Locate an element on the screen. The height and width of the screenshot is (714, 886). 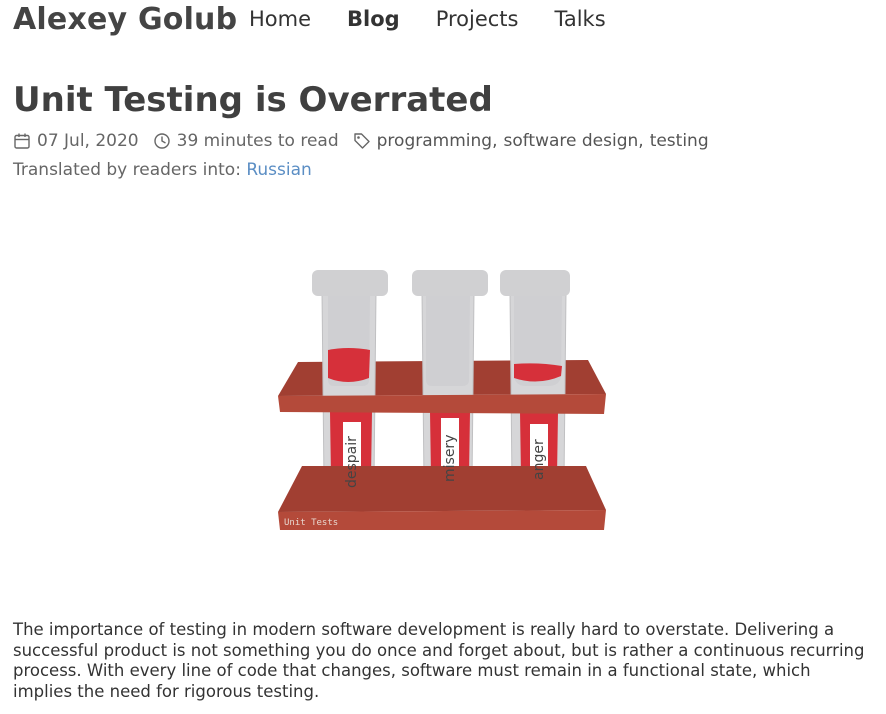
post-reading-time: 39 minutes to read is located at coordinates (246, 141).